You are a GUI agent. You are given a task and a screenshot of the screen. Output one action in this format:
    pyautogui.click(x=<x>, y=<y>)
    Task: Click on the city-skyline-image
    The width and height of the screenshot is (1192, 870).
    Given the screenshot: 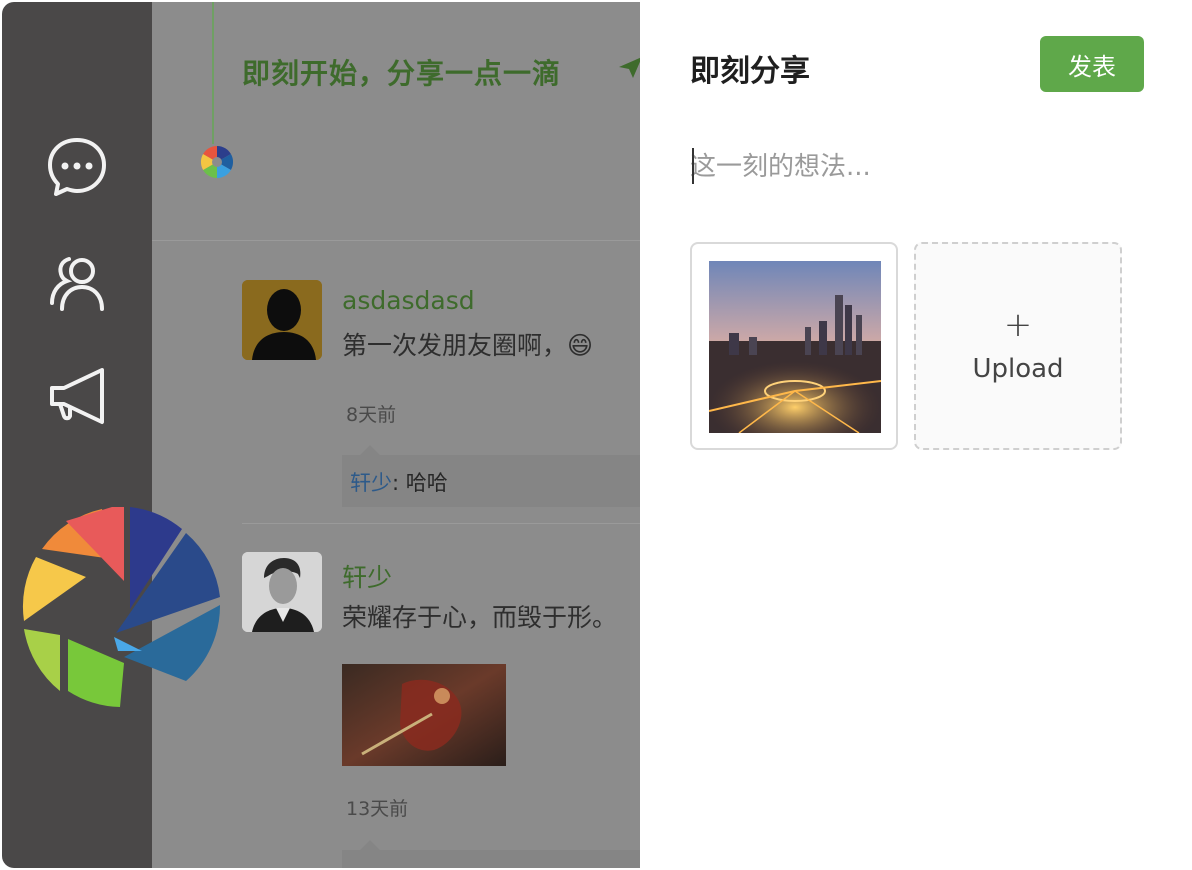 What is the action you would take?
    pyautogui.click(x=795, y=347)
    